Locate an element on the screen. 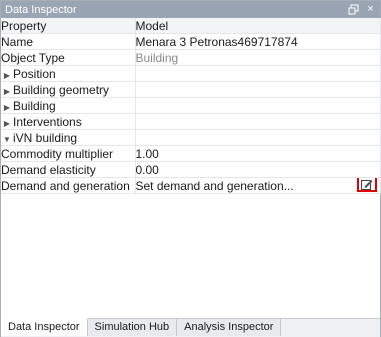  panel-titlebar: Data Inspector × is located at coordinates (190, 9).